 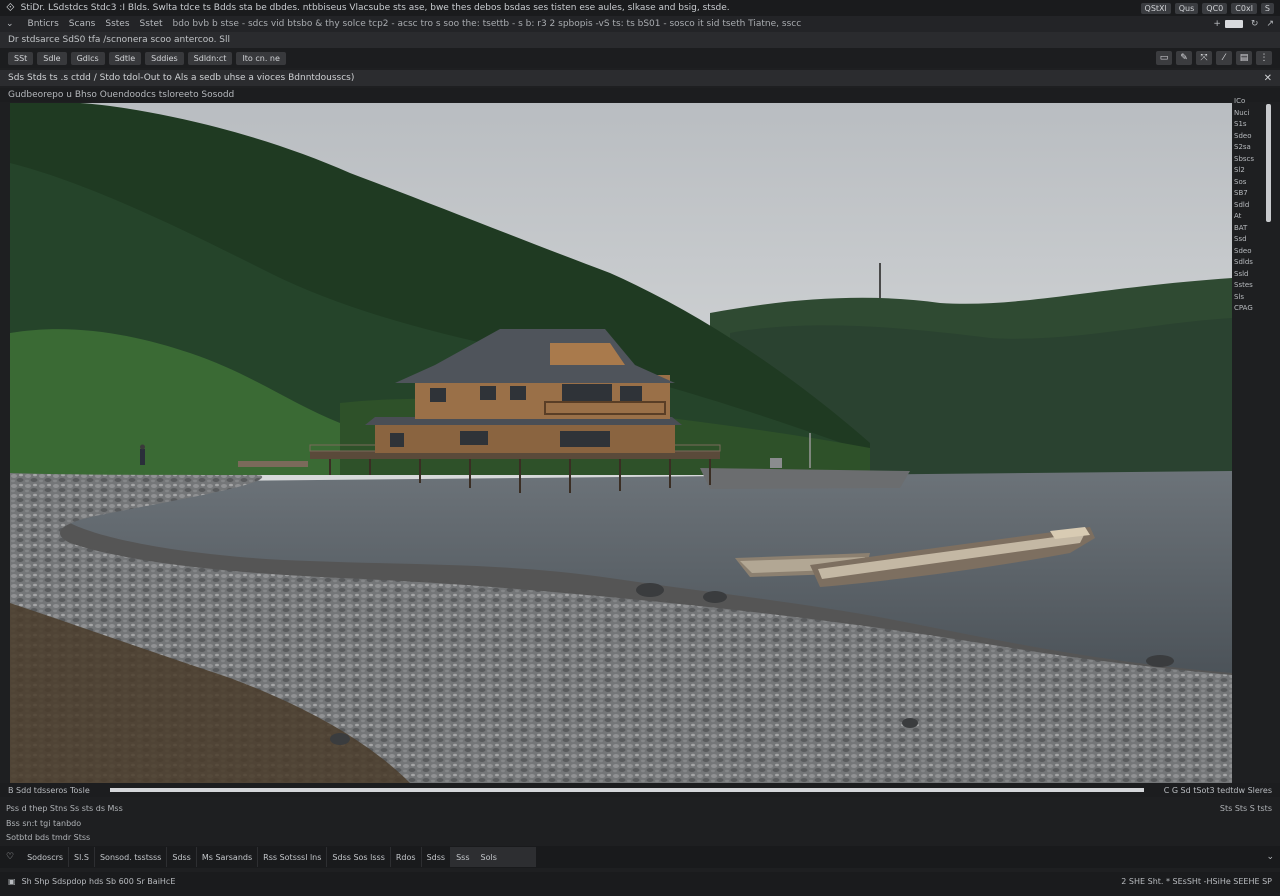 I want to click on info-line-2: Bss sn:t tgi tanbdo, so click(x=44, y=823).